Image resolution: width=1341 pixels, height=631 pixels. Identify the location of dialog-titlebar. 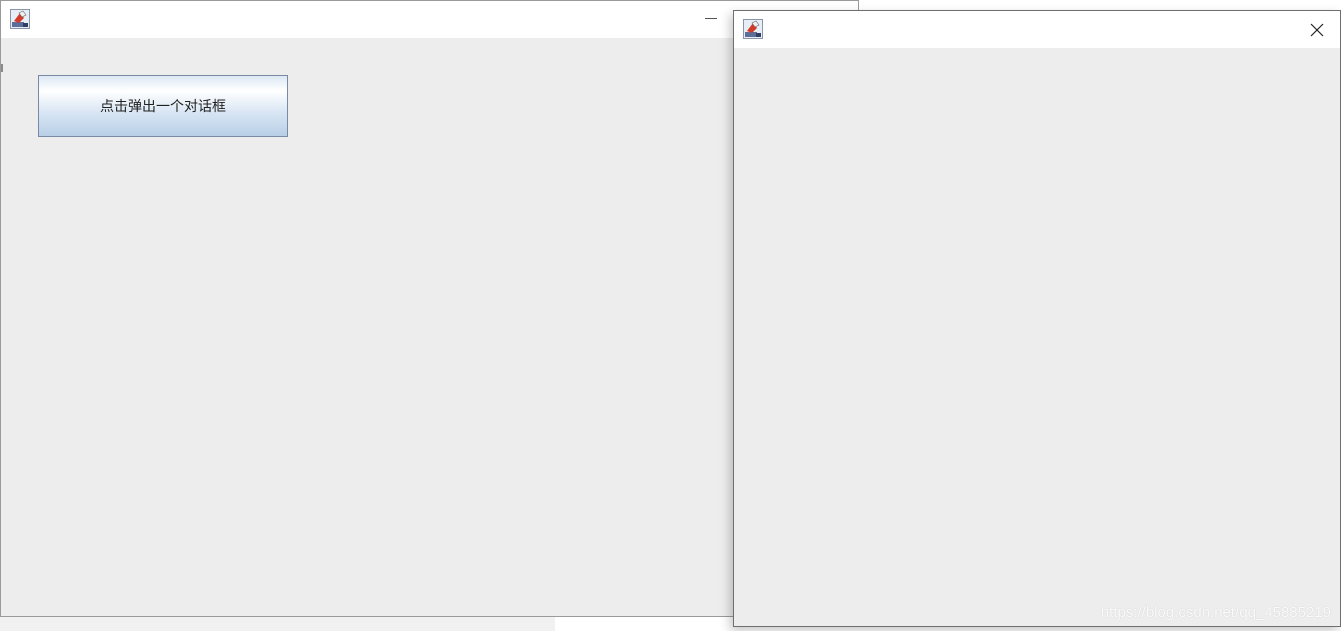
(1037, 29).